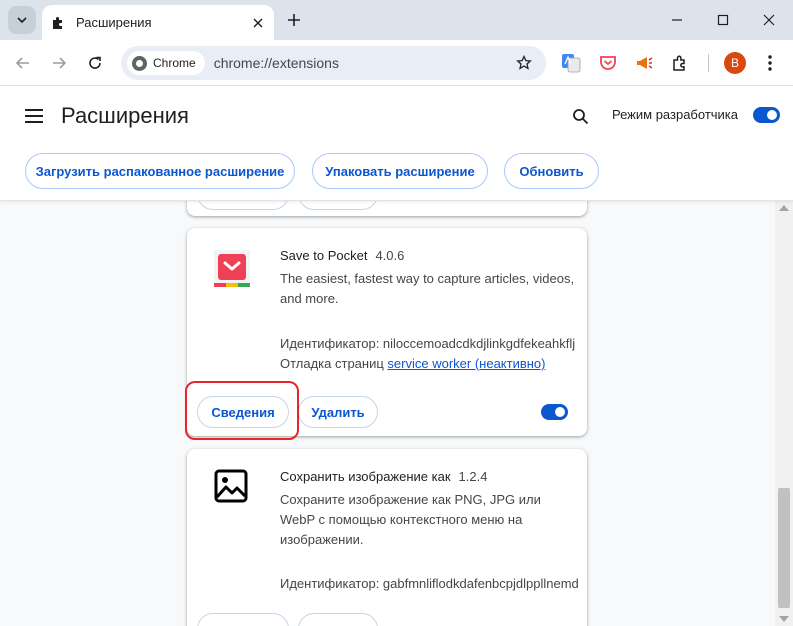 The width and height of the screenshot is (793, 626). Describe the element at coordinates (784, 619) in the screenshot. I see `scroll-down-arrow-icon` at that location.